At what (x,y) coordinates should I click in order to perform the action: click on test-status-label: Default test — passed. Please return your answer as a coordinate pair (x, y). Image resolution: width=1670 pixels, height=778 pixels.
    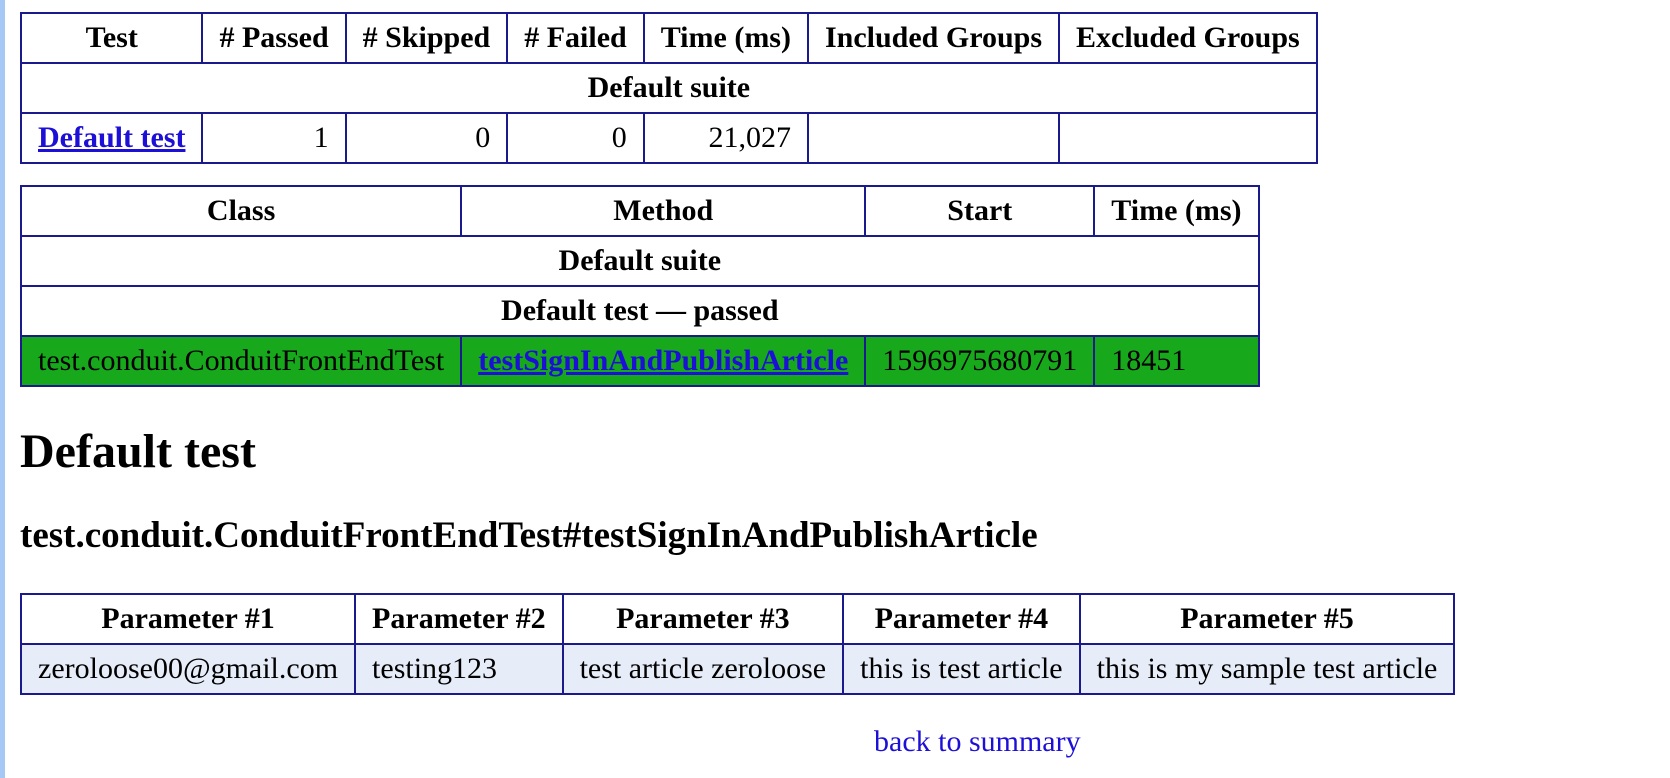
    Looking at the image, I should click on (640, 311).